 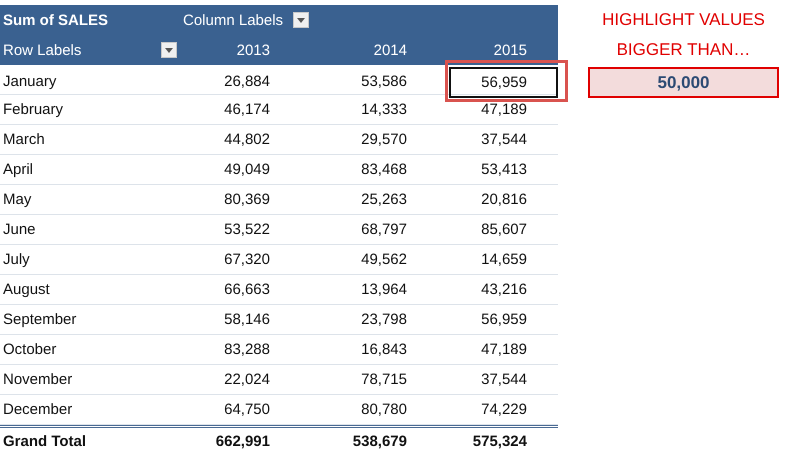 What do you see at coordinates (247, 139) in the screenshot?
I see `table-cell-text: 44,802` at bounding box center [247, 139].